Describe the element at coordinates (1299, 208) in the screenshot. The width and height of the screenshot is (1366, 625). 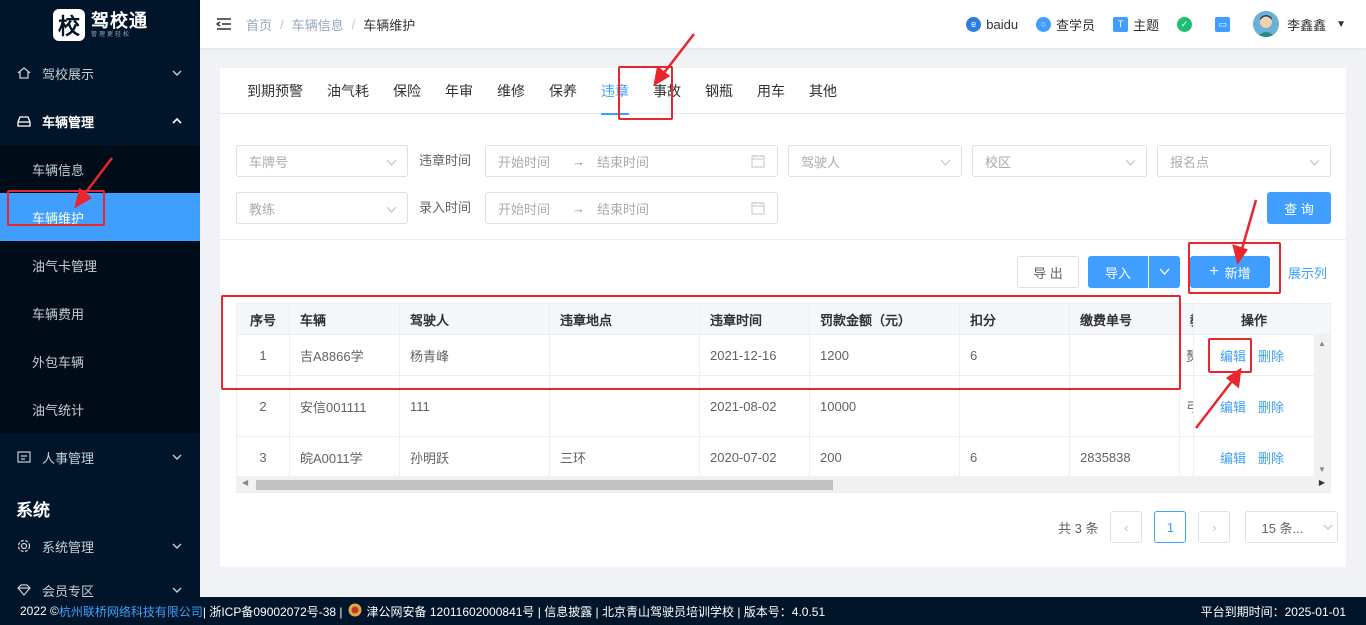
I see `query-button: 查 询` at that location.